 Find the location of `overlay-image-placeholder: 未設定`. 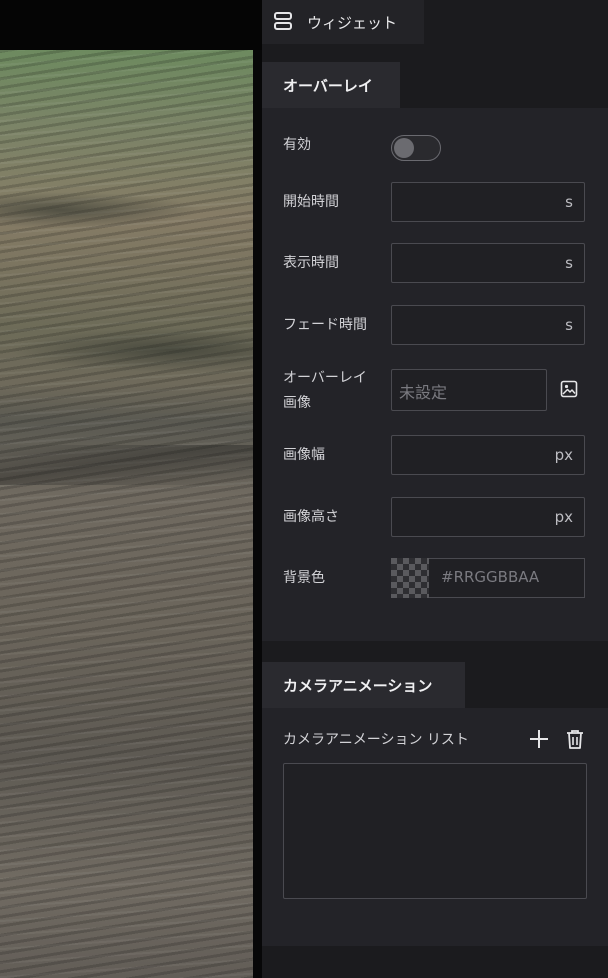

overlay-image-placeholder: 未設定 is located at coordinates (423, 392).